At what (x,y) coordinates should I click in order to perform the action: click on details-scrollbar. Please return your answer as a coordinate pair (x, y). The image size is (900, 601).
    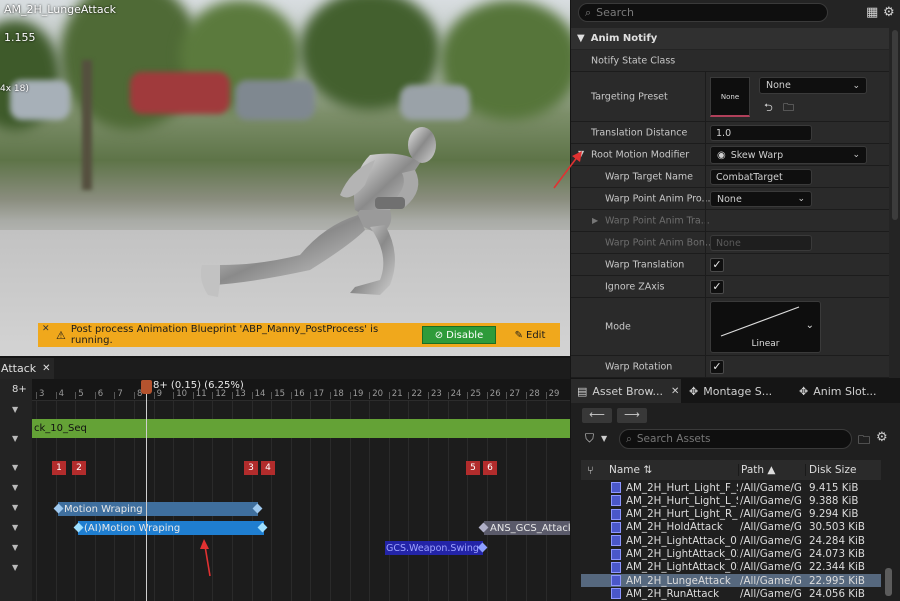
    Looking at the image, I should click on (895, 125).